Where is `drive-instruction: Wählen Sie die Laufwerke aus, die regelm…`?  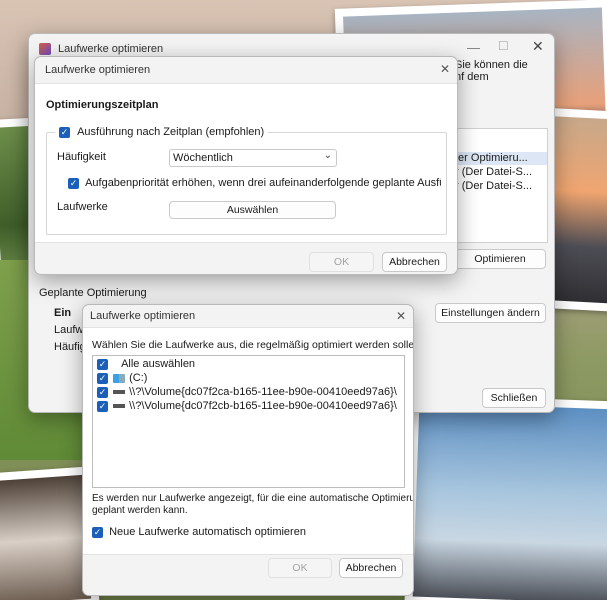
drive-instruction: Wählen Sie die Laufwerke aus, die regelm… is located at coordinates (253, 345).